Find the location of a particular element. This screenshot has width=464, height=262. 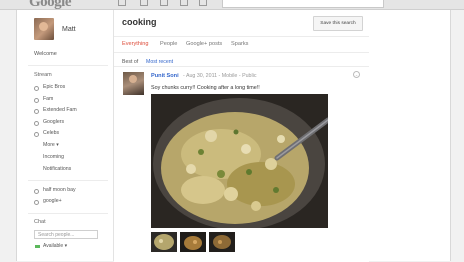

photos-icon is located at coordinates (144, 3).